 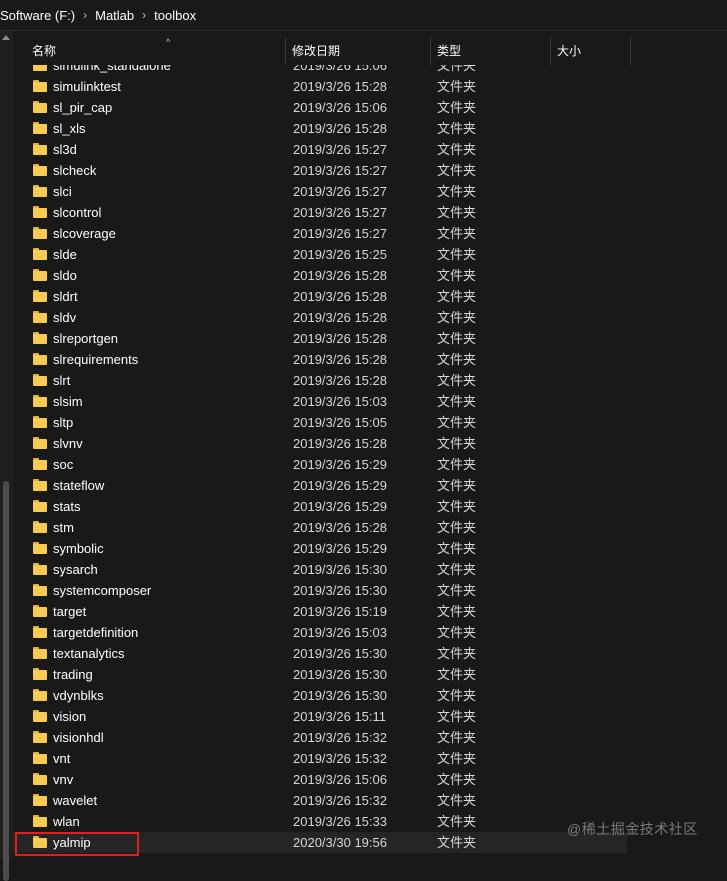 I want to click on file-row: targetdefinition 2019/3/26 15:03 文件夹, so click(x=320, y=632).